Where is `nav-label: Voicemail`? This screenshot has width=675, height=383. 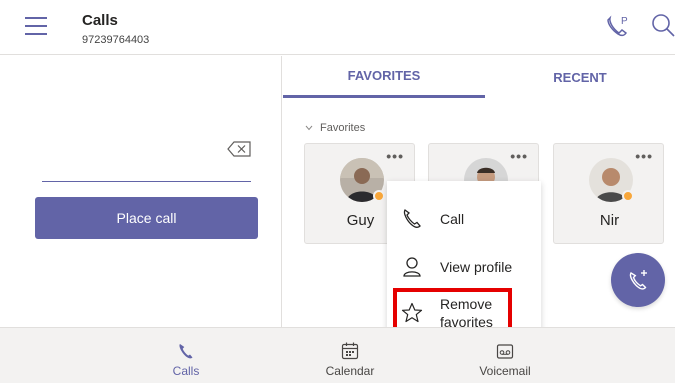 nav-label: Voicemail is located at coordinates (505, 371).